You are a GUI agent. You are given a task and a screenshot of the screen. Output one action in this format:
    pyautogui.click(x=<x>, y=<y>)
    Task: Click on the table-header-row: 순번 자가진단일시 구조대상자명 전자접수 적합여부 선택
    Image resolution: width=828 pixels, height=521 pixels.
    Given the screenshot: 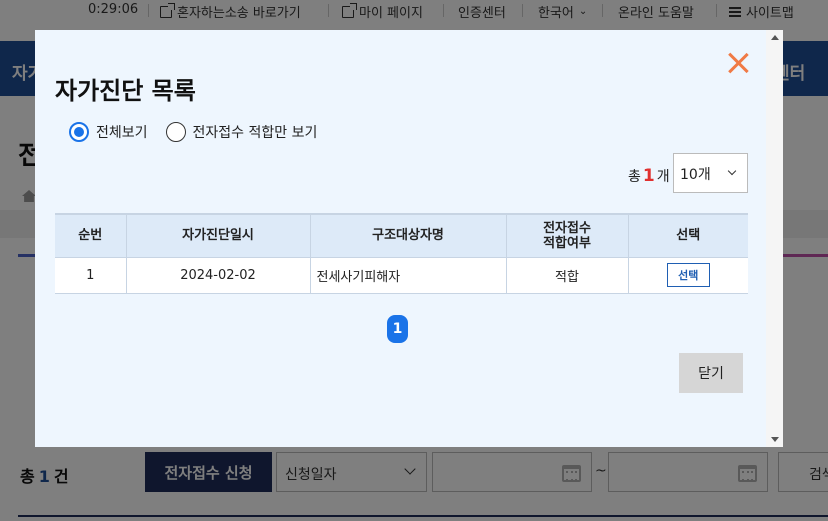 What is the action you would take?
    pyautogui.click(x=401, y=235)
    